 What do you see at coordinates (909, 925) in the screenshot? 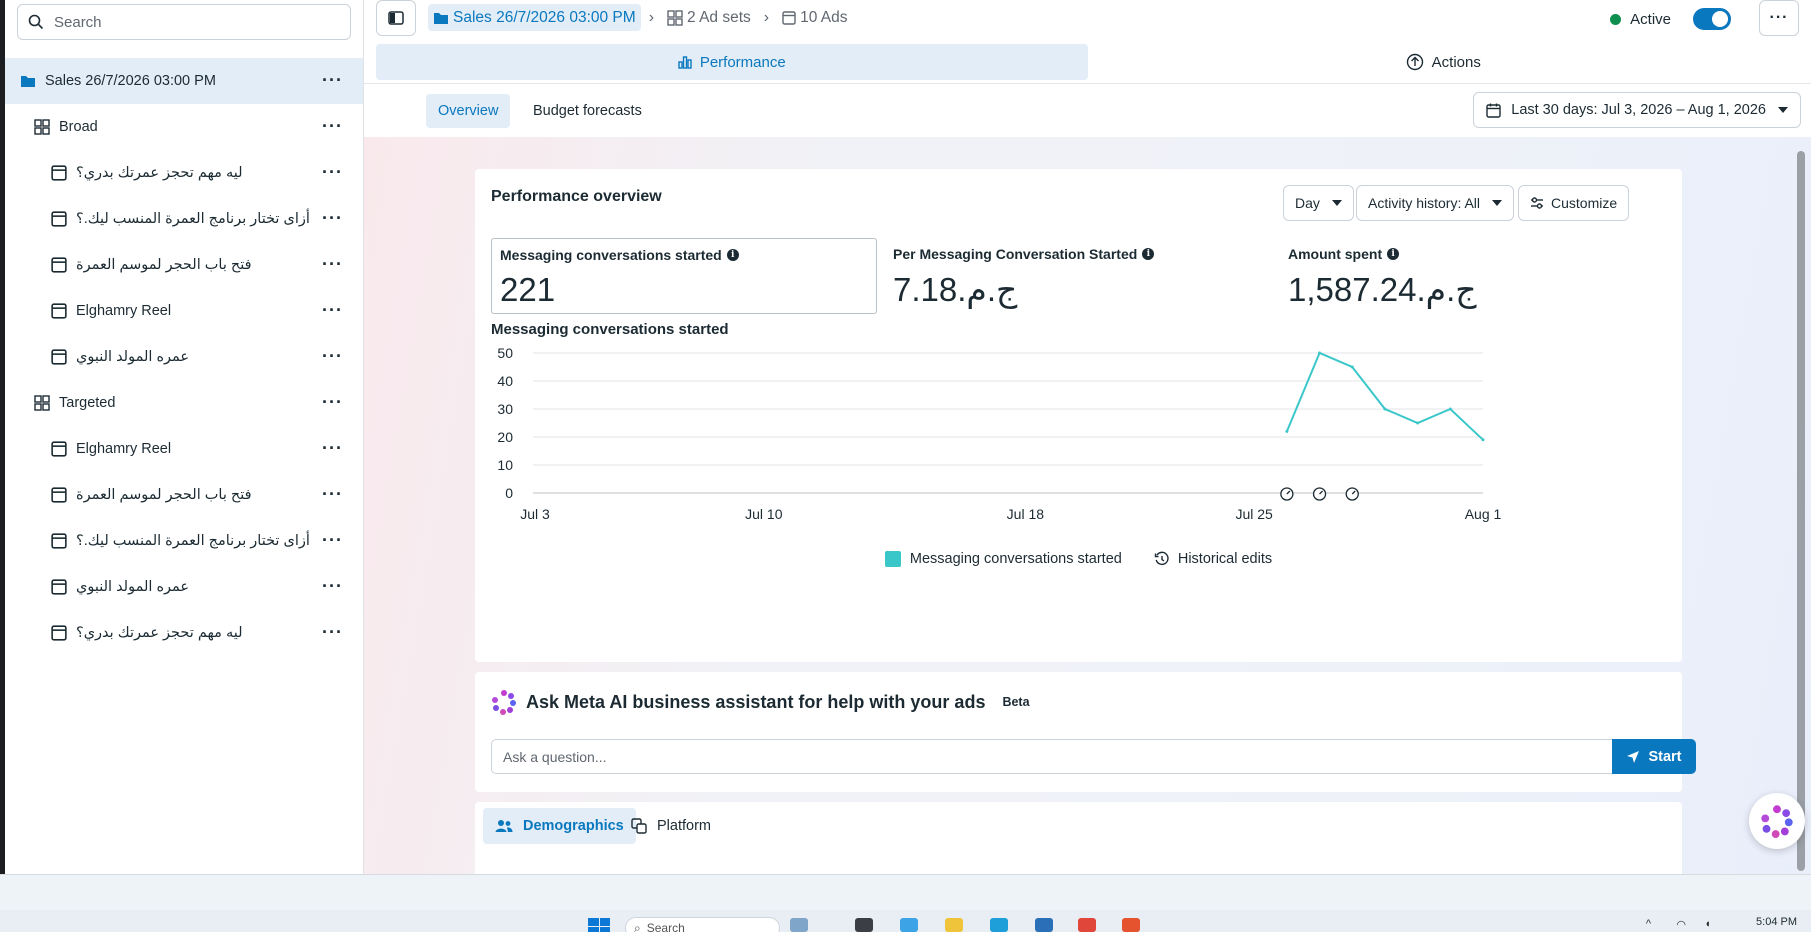
I see `copilot-icon` at bounding box center [909, 925].